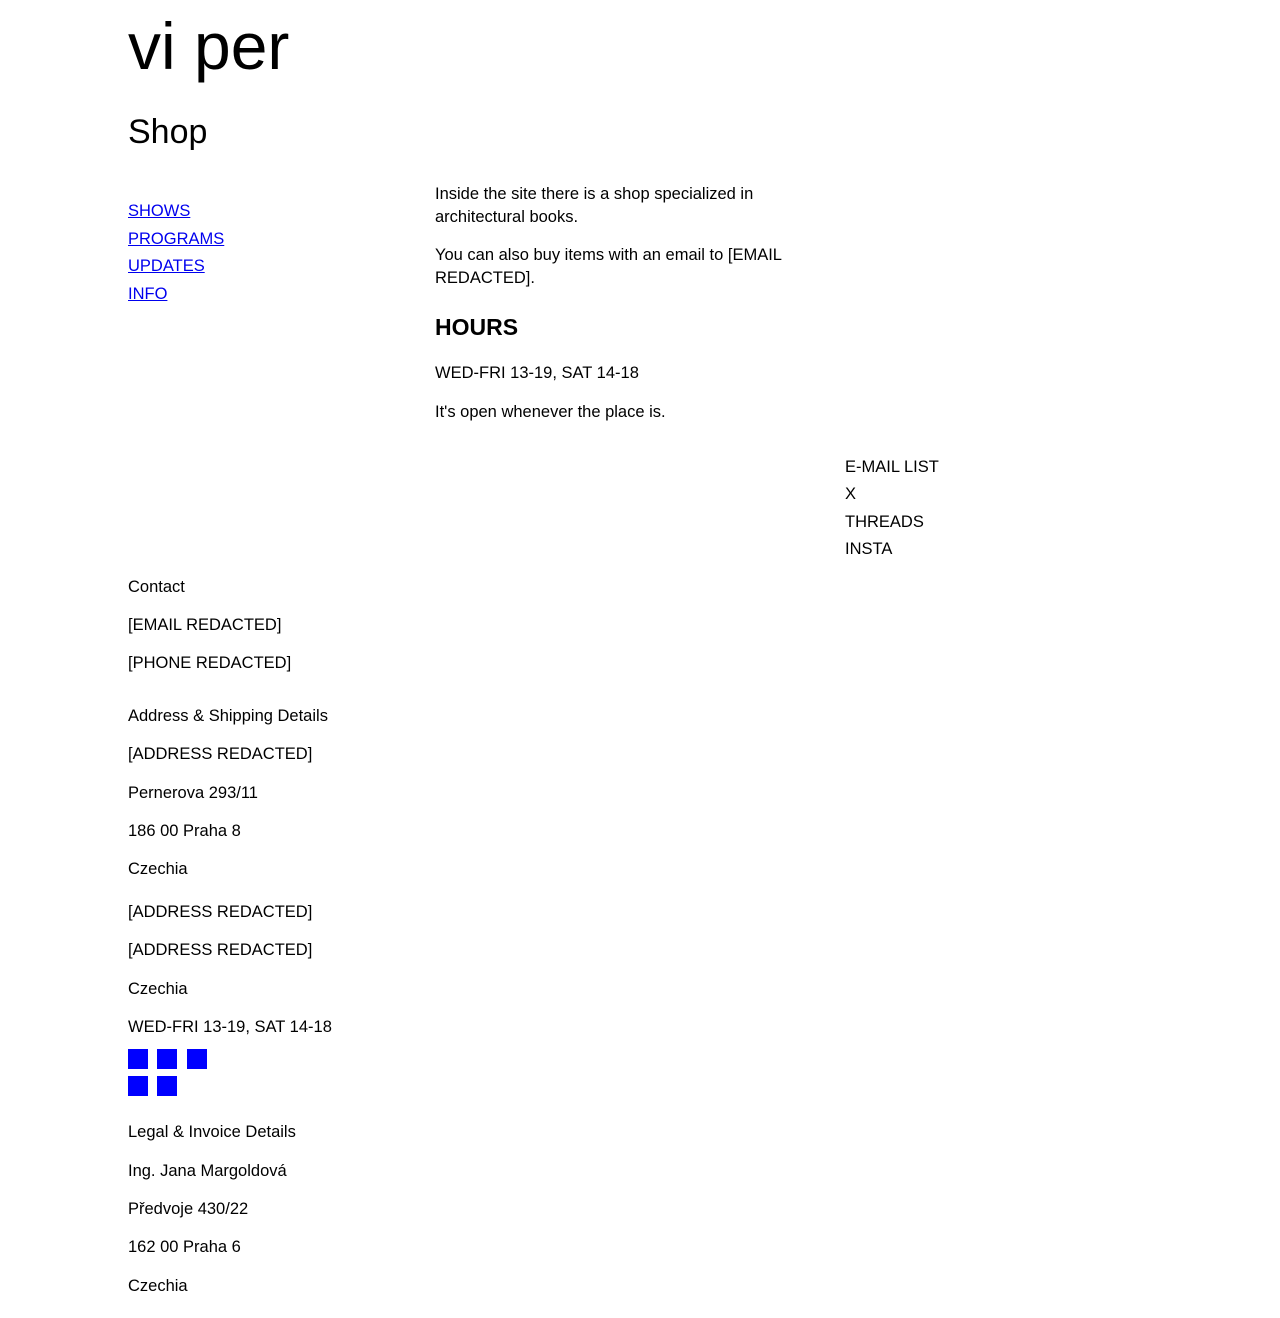 This screenshot has height=1318, width=1280. Describe the element at coordinates (168, 132) in the screenshot. I see `page-title: Shop` at that location.